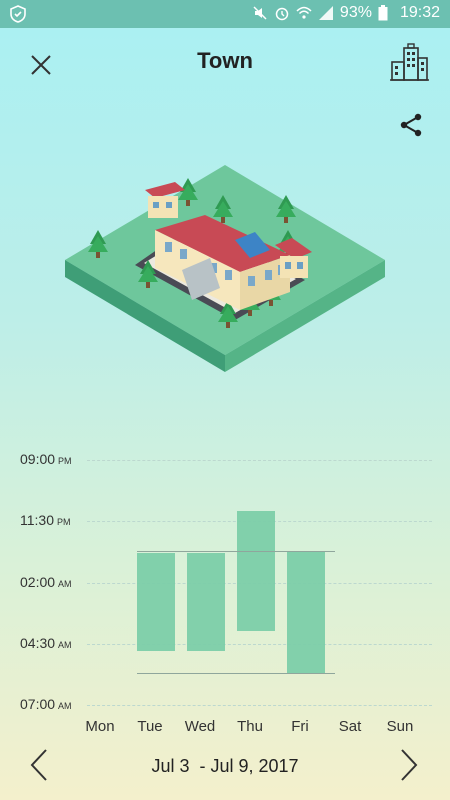 The height and width of the screenshot is (800, 450). I want to click on status-time: 19:32, so click(419, 12).